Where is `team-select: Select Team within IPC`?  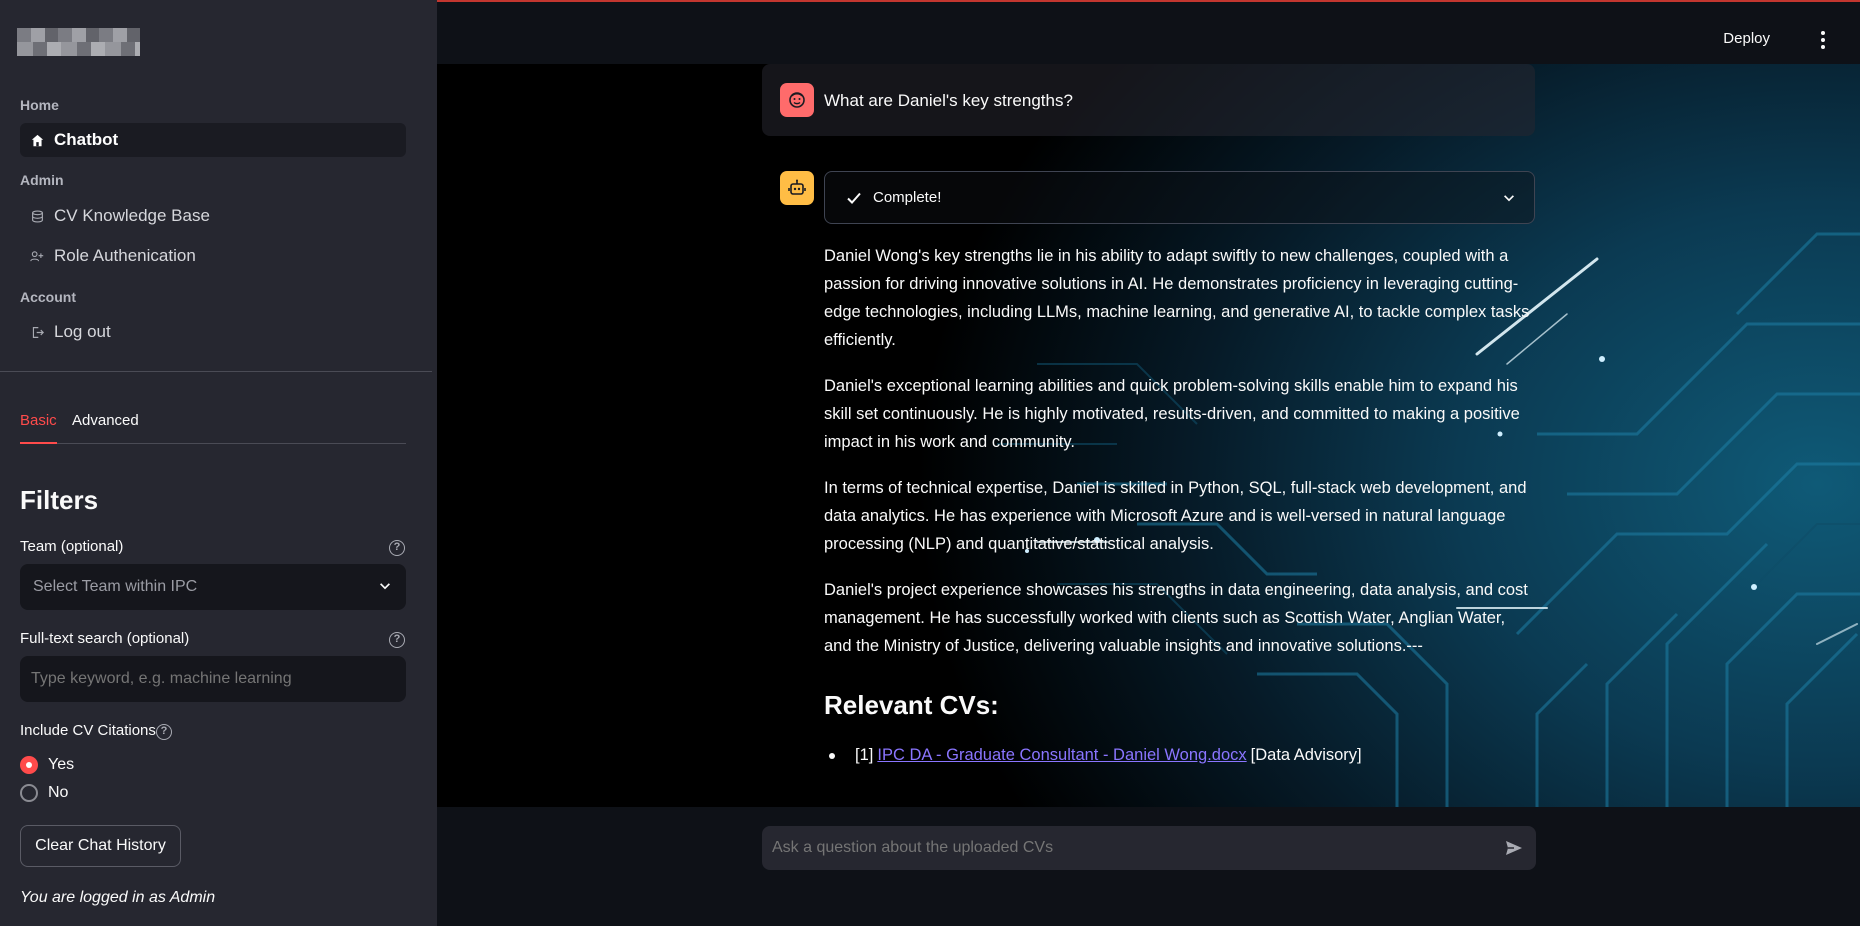 team-select: Select Team within IPC is located at coordinates (213, 587).